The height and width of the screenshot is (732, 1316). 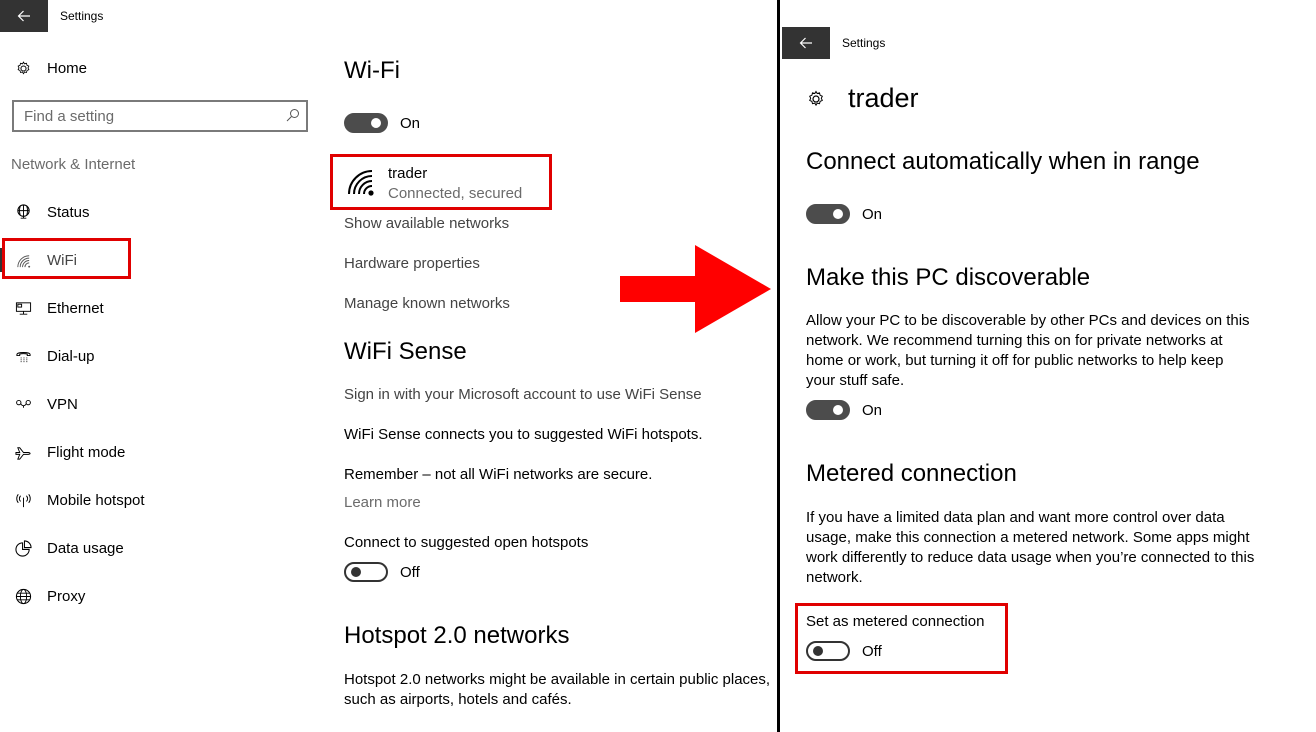 I want to click on hotspot20-heading: Hotspot 2.0 networks, so click(x=457, y=635).